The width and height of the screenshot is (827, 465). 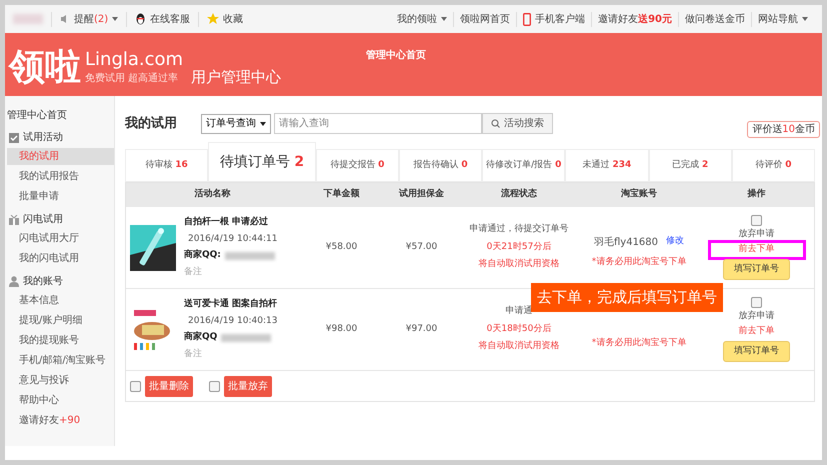 I want to click on topbar-link: 在线客服, so click(x=158, y=19).